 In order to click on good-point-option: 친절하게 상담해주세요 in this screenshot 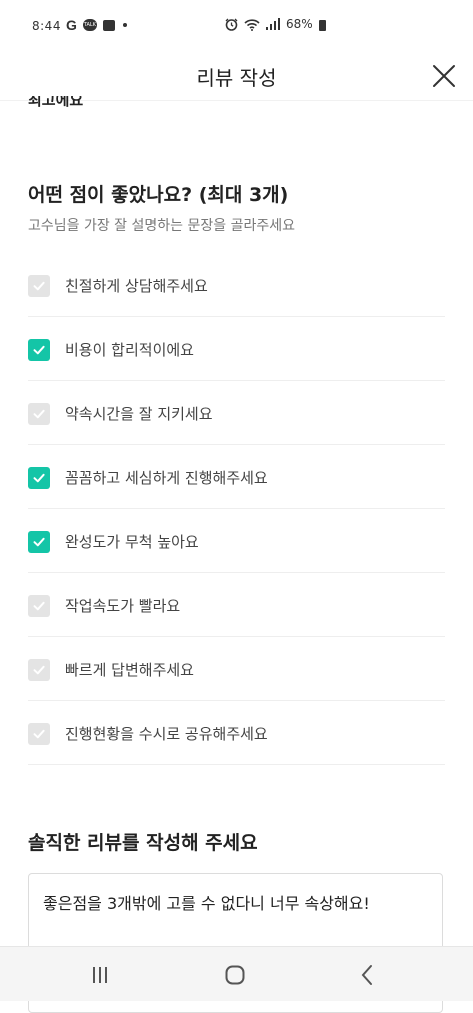, I will do `click(236, 285)`.